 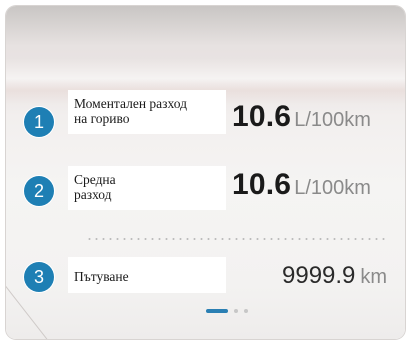 What do you see at coordinates (262, 116) in the screenshot?
I see `instant-consumption-number: 10.6` at bounding box center [262, 116].